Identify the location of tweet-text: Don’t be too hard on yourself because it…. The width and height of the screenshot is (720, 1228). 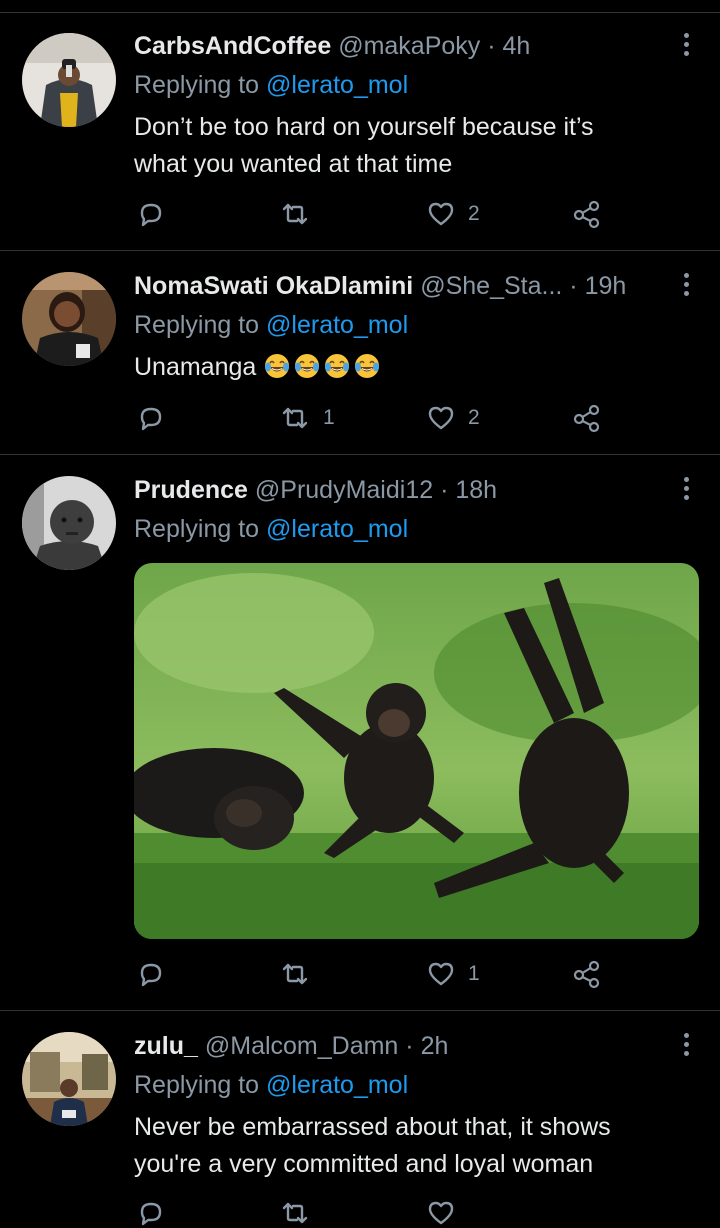
(414, 146).